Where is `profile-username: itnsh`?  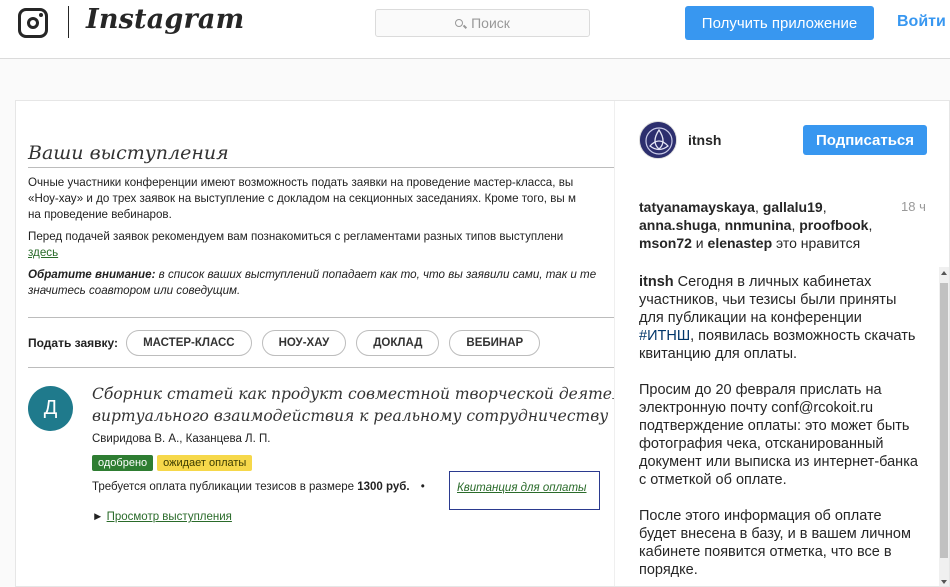 profile-username: itnsh is located at coordinates (704, 140).